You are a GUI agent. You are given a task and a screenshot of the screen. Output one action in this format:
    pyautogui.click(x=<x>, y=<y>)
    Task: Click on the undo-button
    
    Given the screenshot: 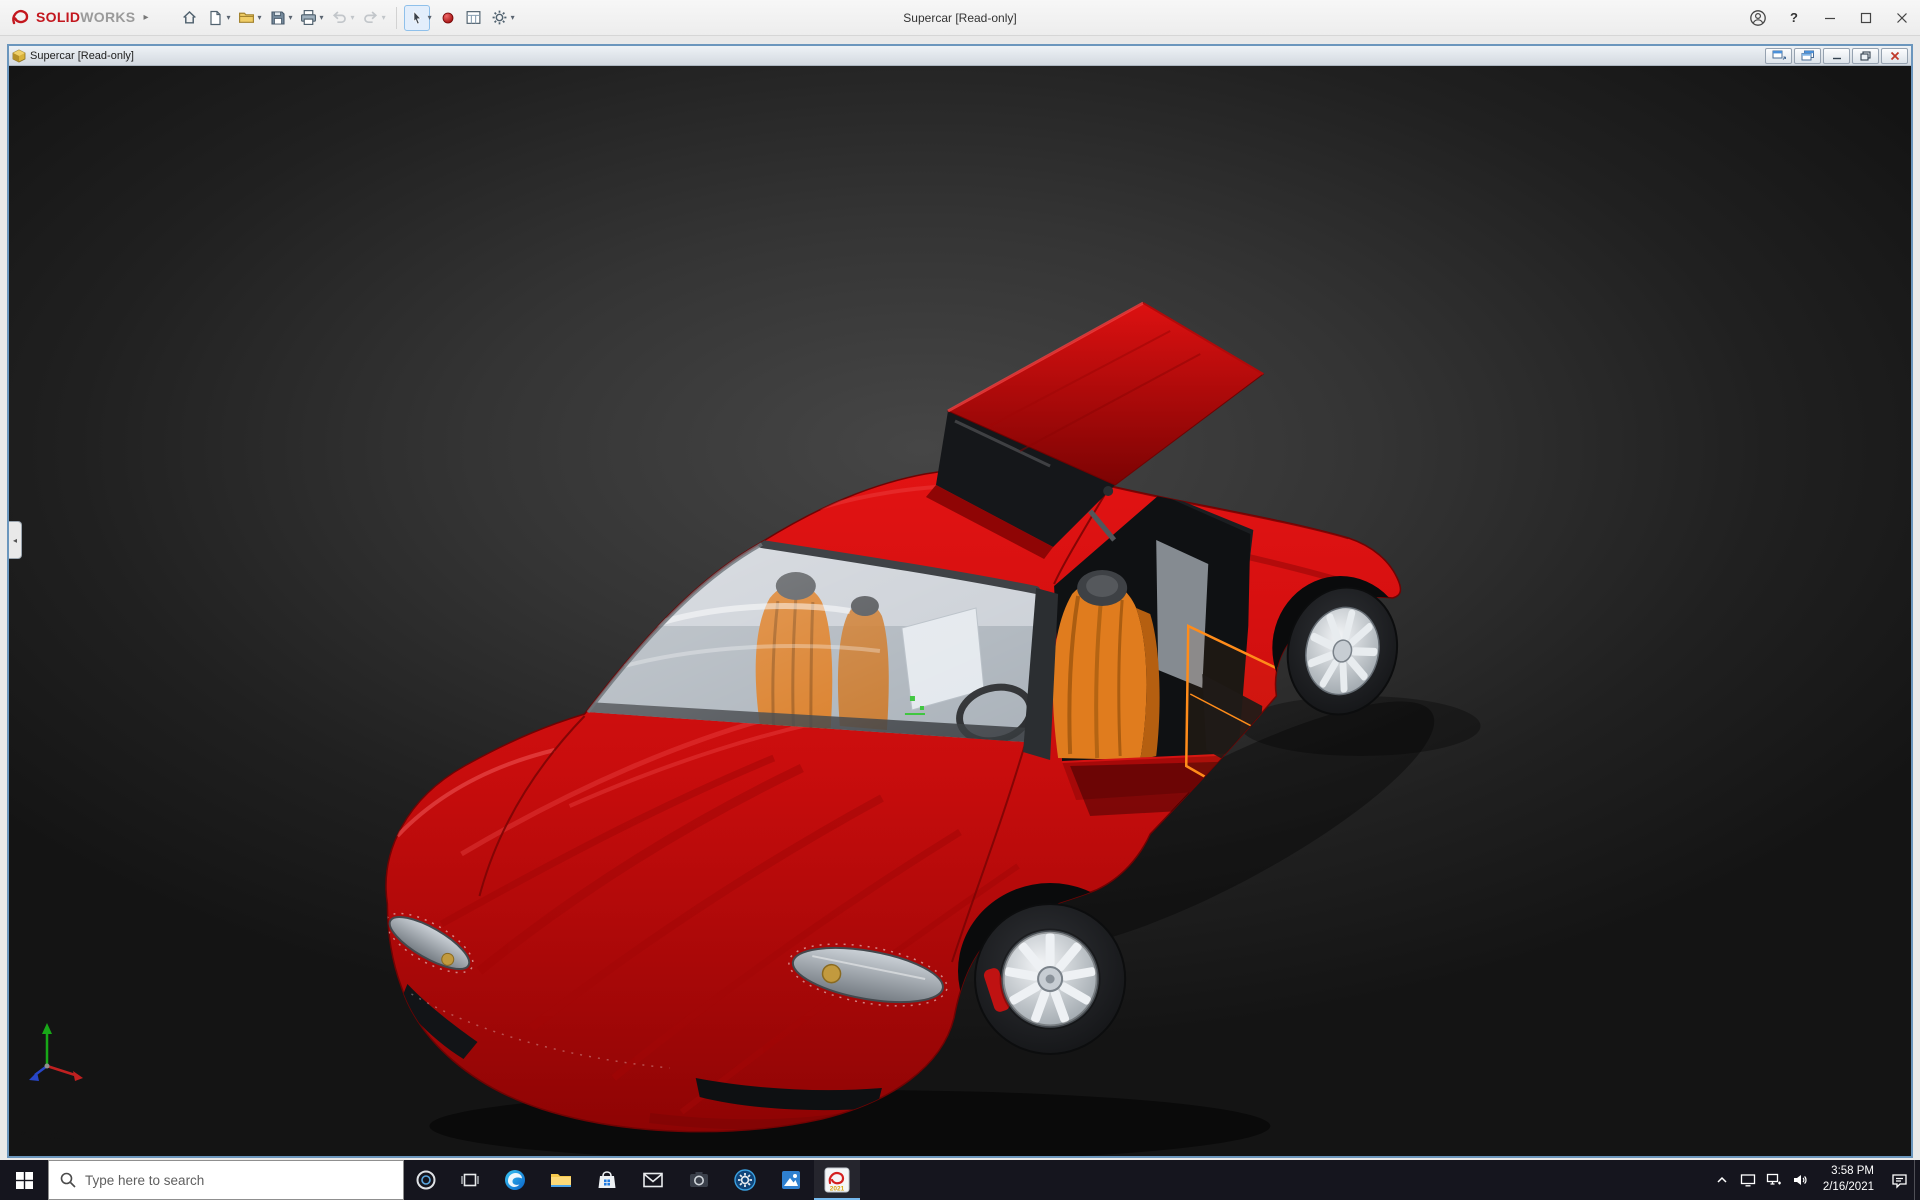 What is the action you would take?
    pyautogui.click(x=340, y=18)
    